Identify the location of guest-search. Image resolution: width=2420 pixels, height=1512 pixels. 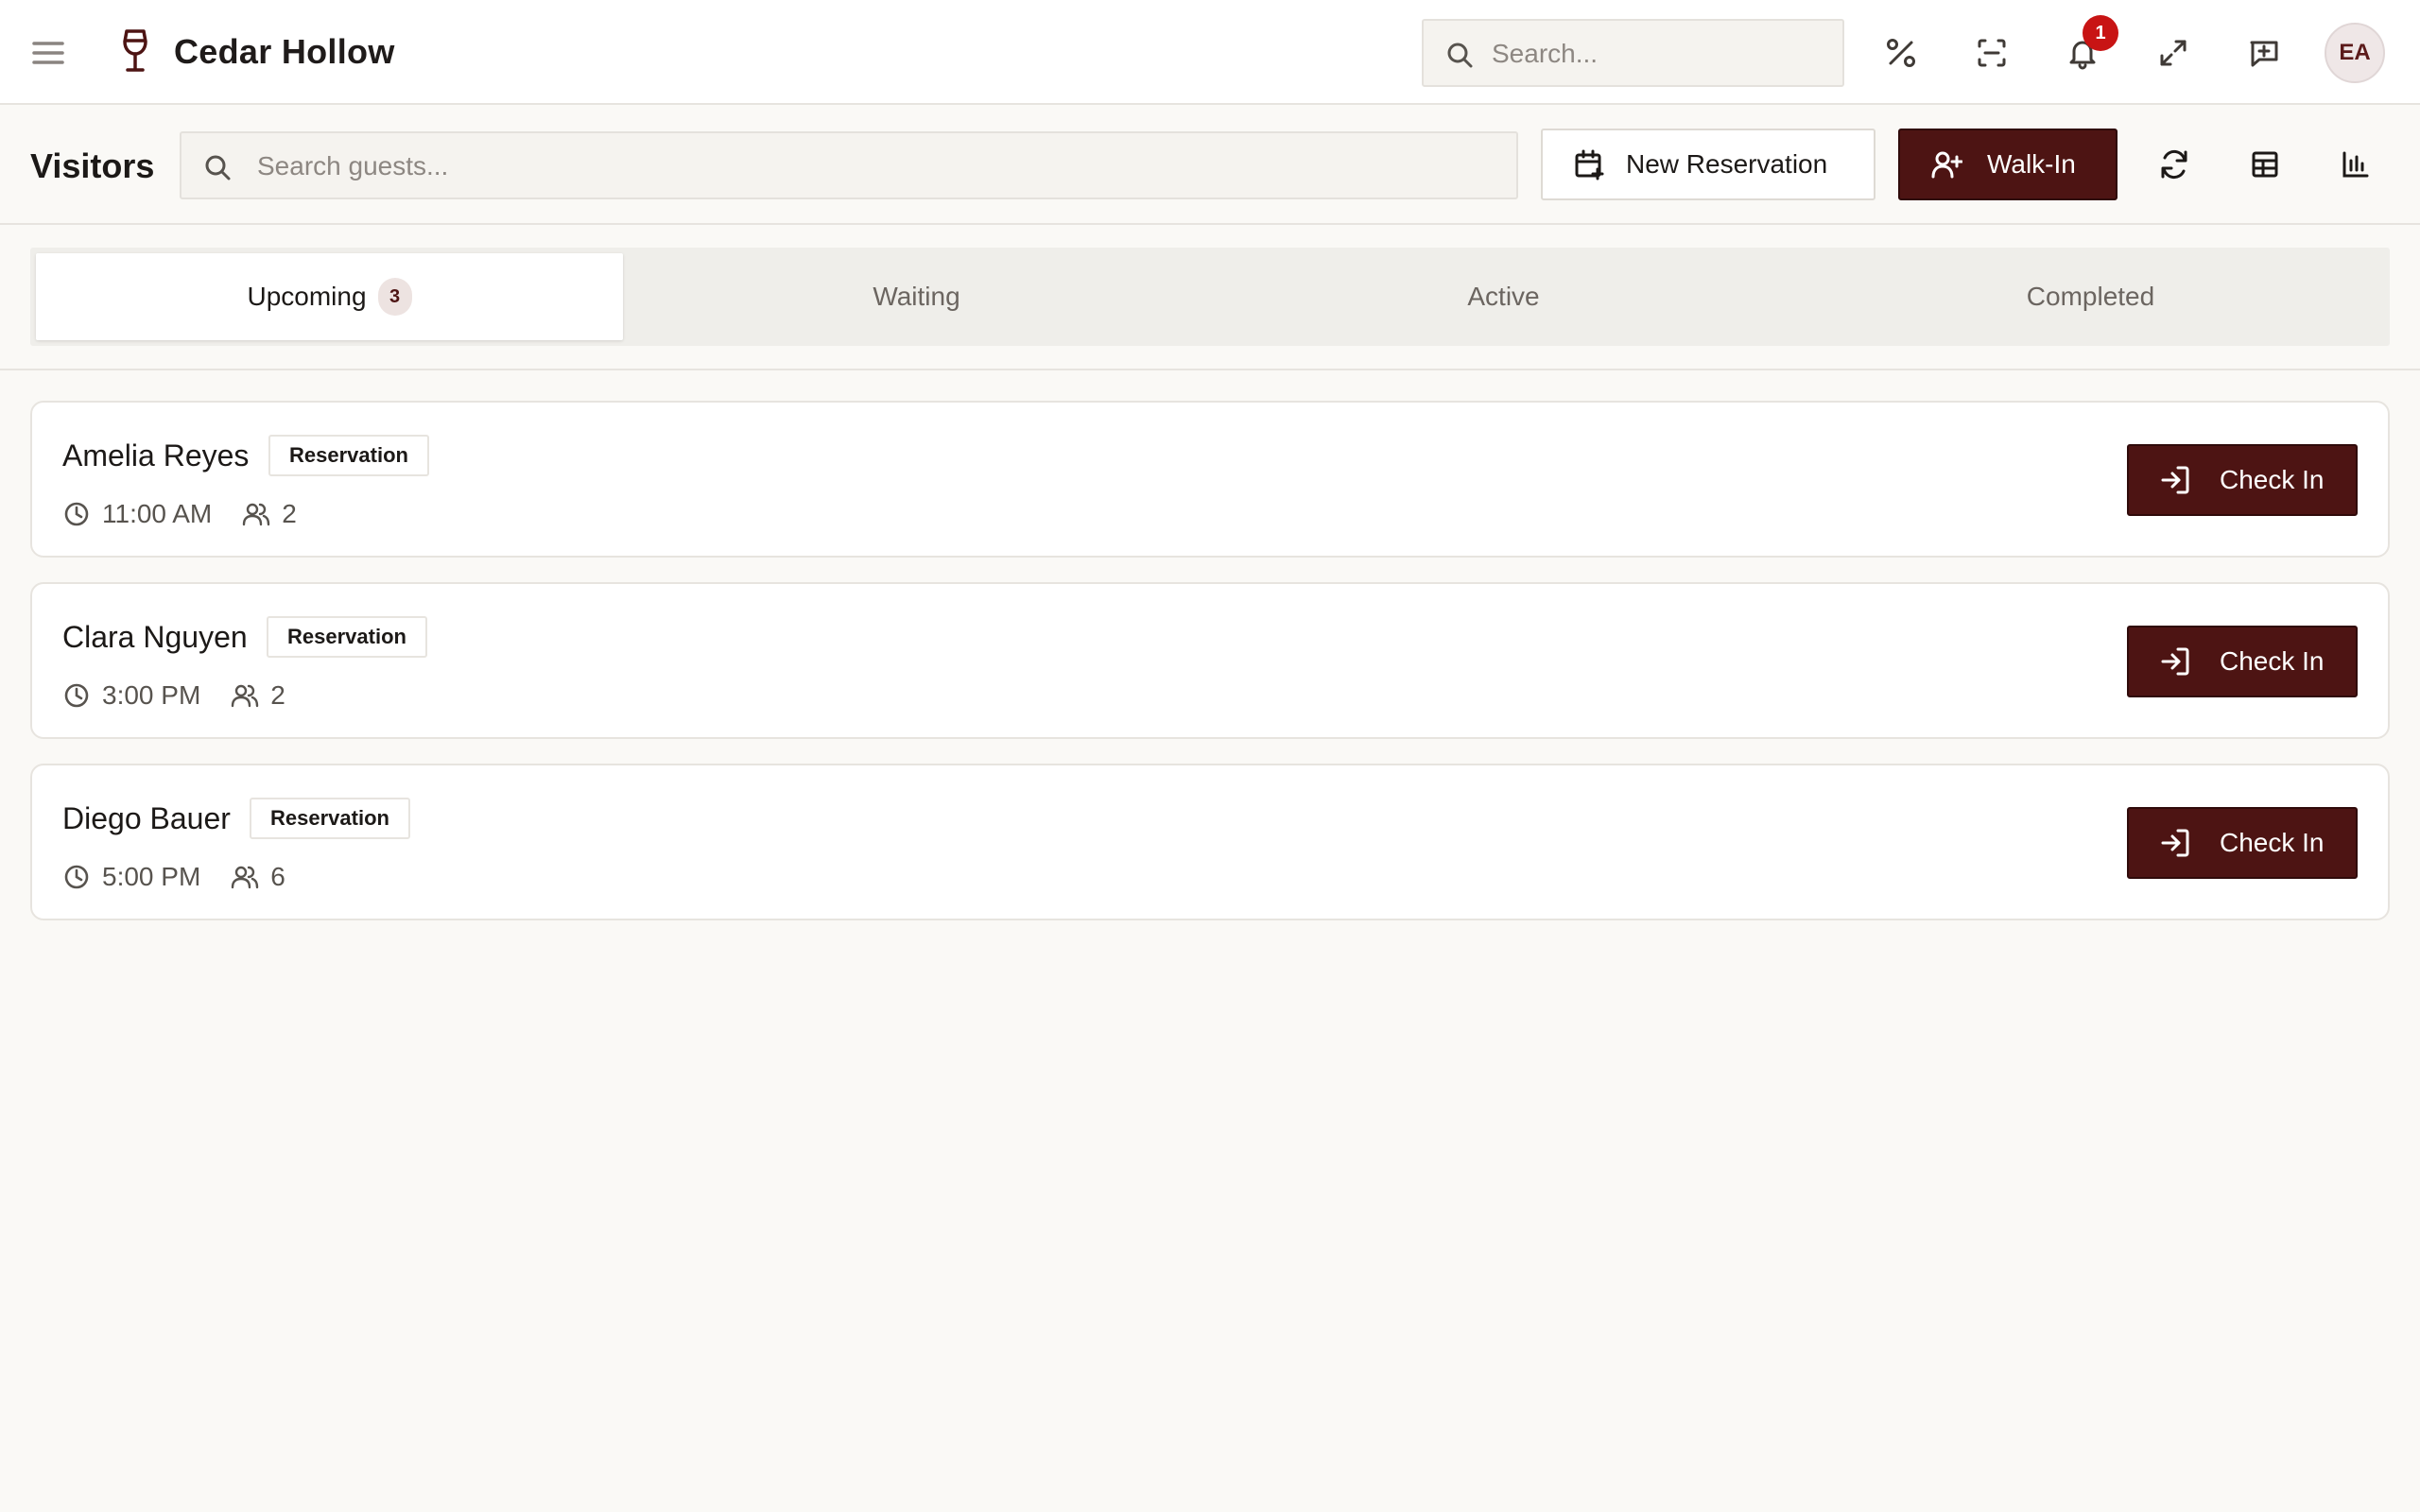
(849, 165).